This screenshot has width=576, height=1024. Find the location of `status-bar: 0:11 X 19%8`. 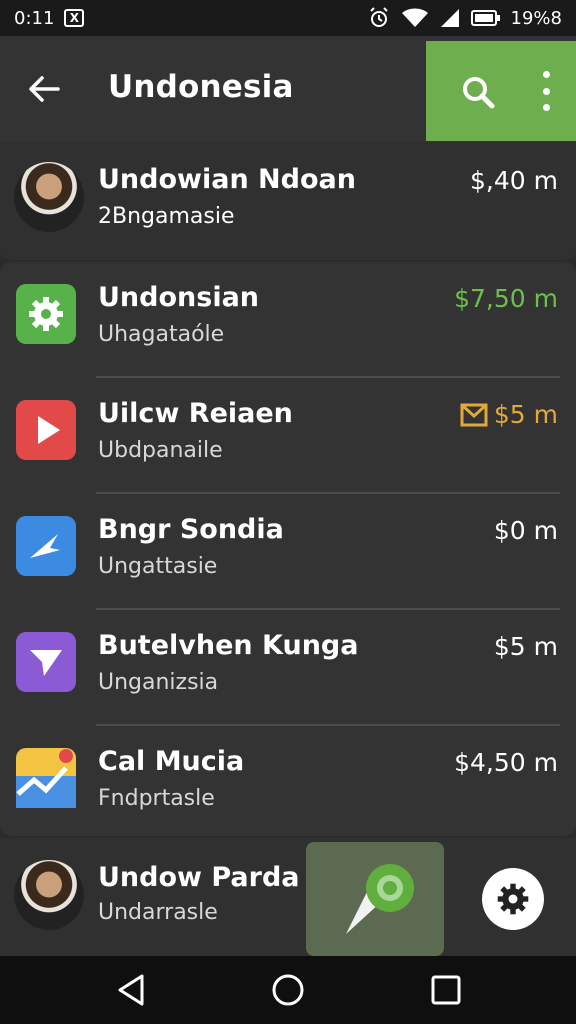

status-bar: 0:11 X 19%8 is located at coordinates (288, 18).